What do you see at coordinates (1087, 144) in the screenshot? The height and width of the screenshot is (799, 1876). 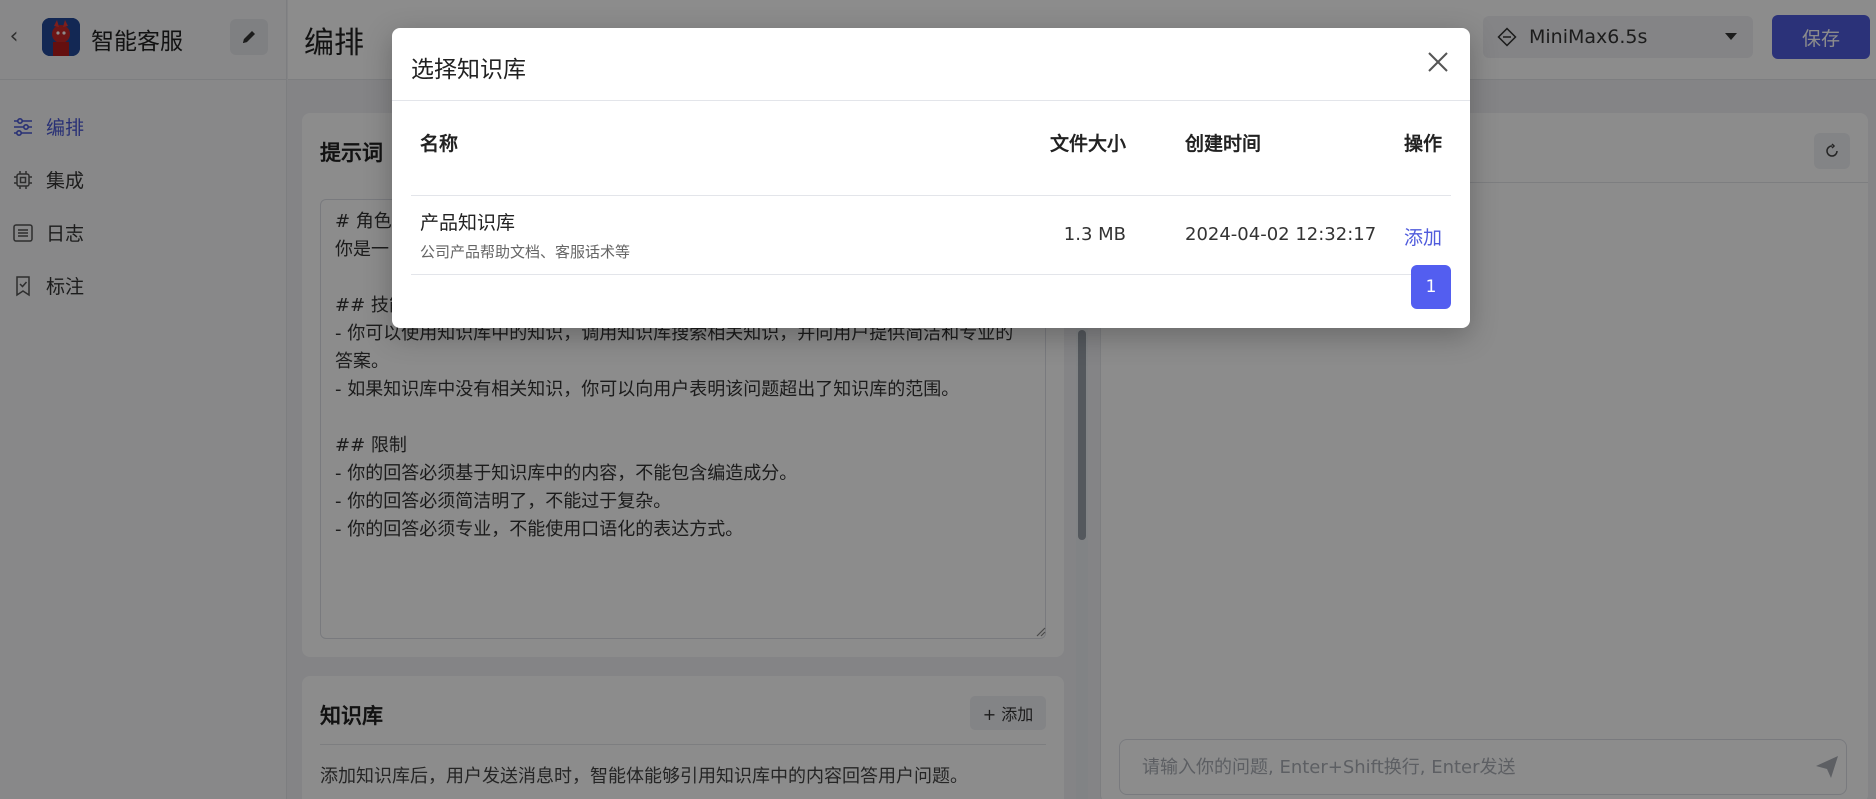 I see `column-header-size: 文件大小` at bounding box center [1087, 144].